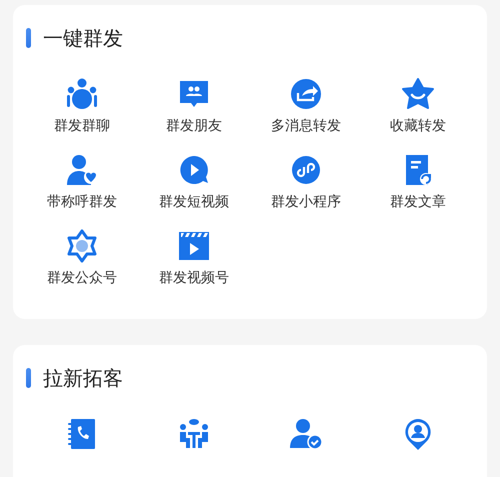 The image size is (500, 477). What do you see at coordinates (194, 202) in the screenshot?
I see `feature-label: 群发短视频` at bounding box center [194, 202].